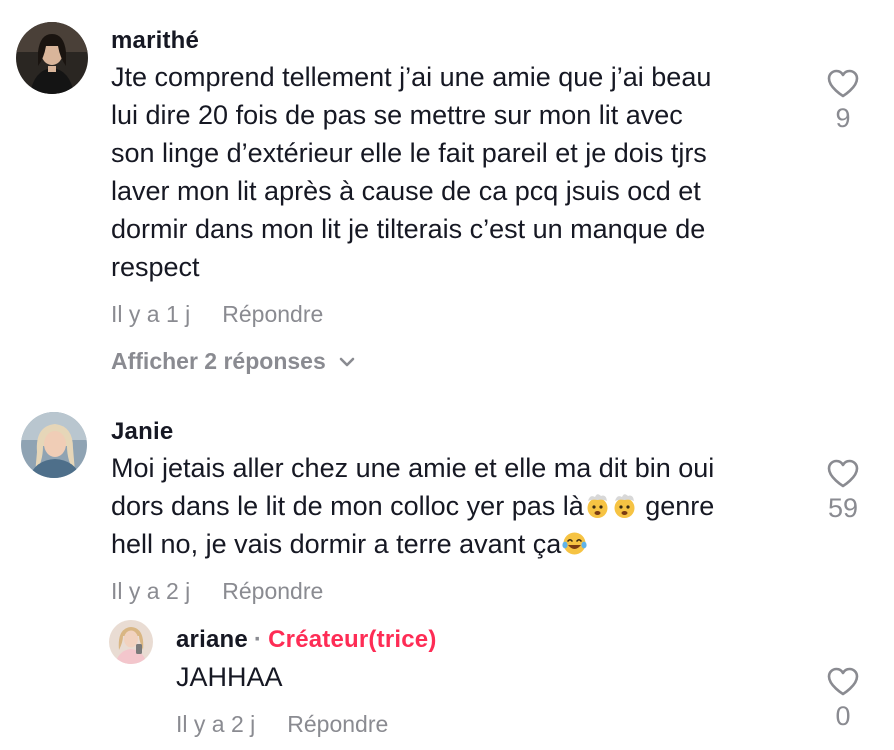 The image size is (894, 750). I want to click on comment-timestamp: Il y a 2 j, so click(151, 591).